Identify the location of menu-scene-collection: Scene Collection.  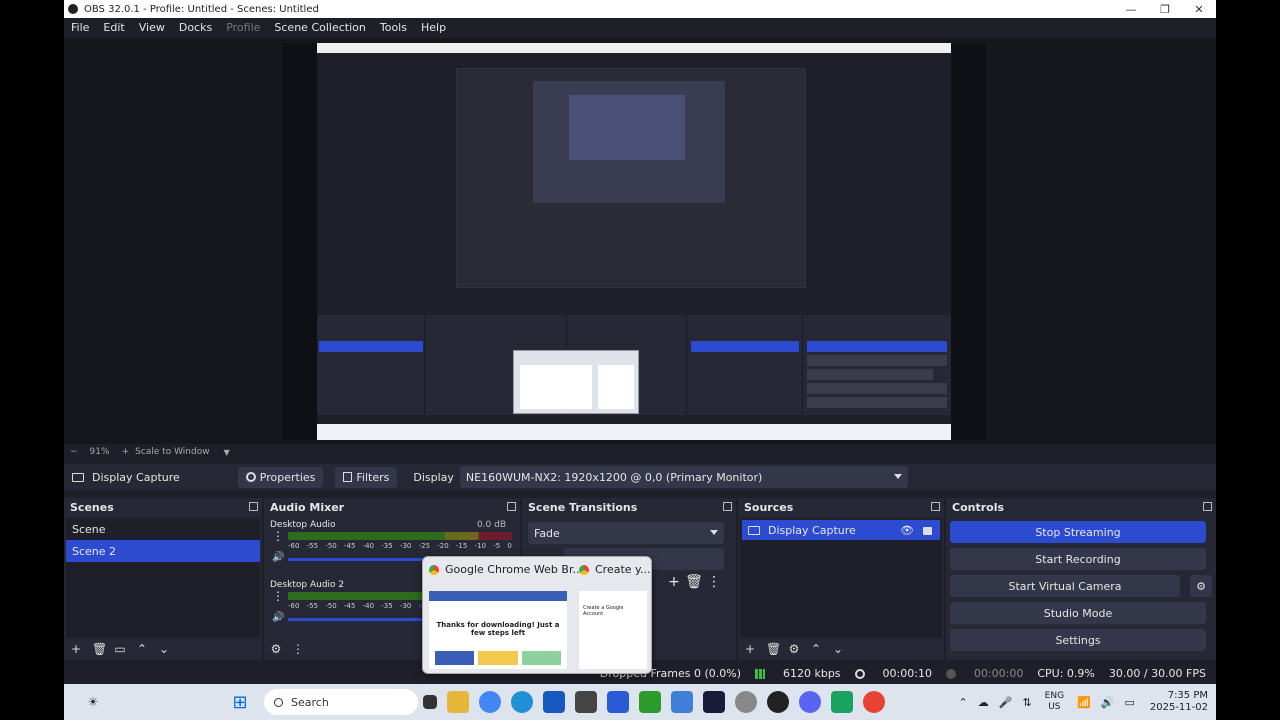
(319, 27).